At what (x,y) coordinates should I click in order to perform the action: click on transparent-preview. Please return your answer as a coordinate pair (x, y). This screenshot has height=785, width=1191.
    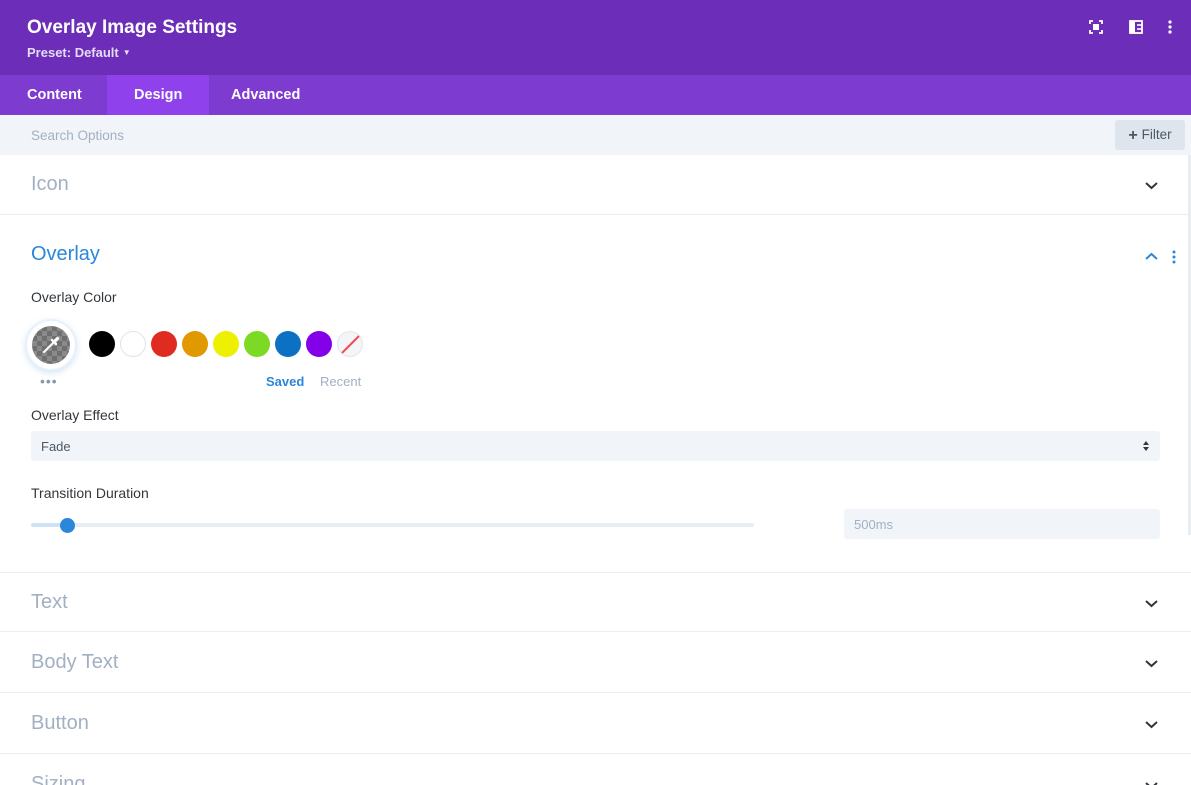
    Looking at the image, I should click on (51, 345).